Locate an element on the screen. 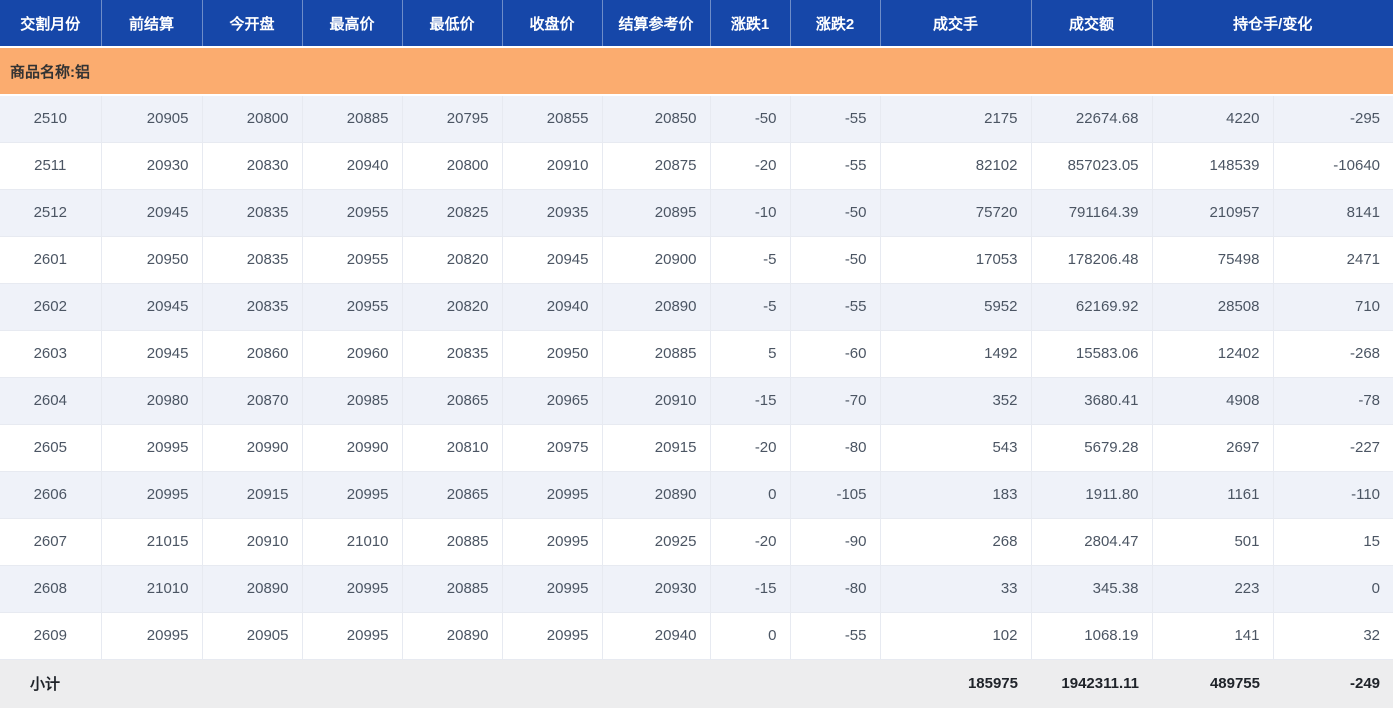 Image resolution: width=1393 pixels, height=708 pixels. cell-value: 21015 is located at coordinates (152, 542).